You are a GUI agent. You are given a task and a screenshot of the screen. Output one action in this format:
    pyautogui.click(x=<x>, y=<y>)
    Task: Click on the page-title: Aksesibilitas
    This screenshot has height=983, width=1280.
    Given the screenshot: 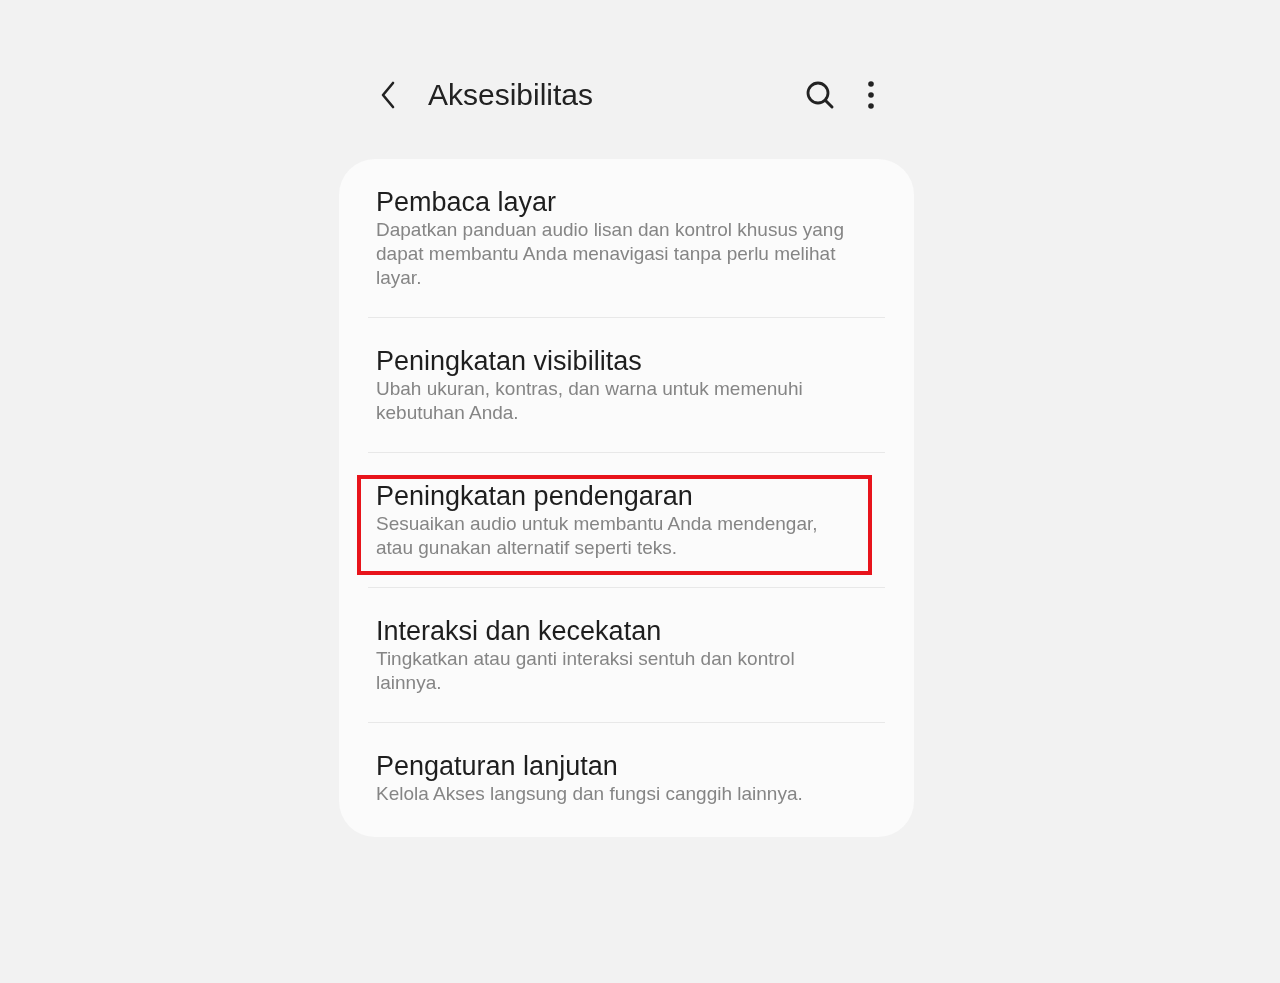 What is the action you would take?
    pyautogui.click(x=511, y=95)
    